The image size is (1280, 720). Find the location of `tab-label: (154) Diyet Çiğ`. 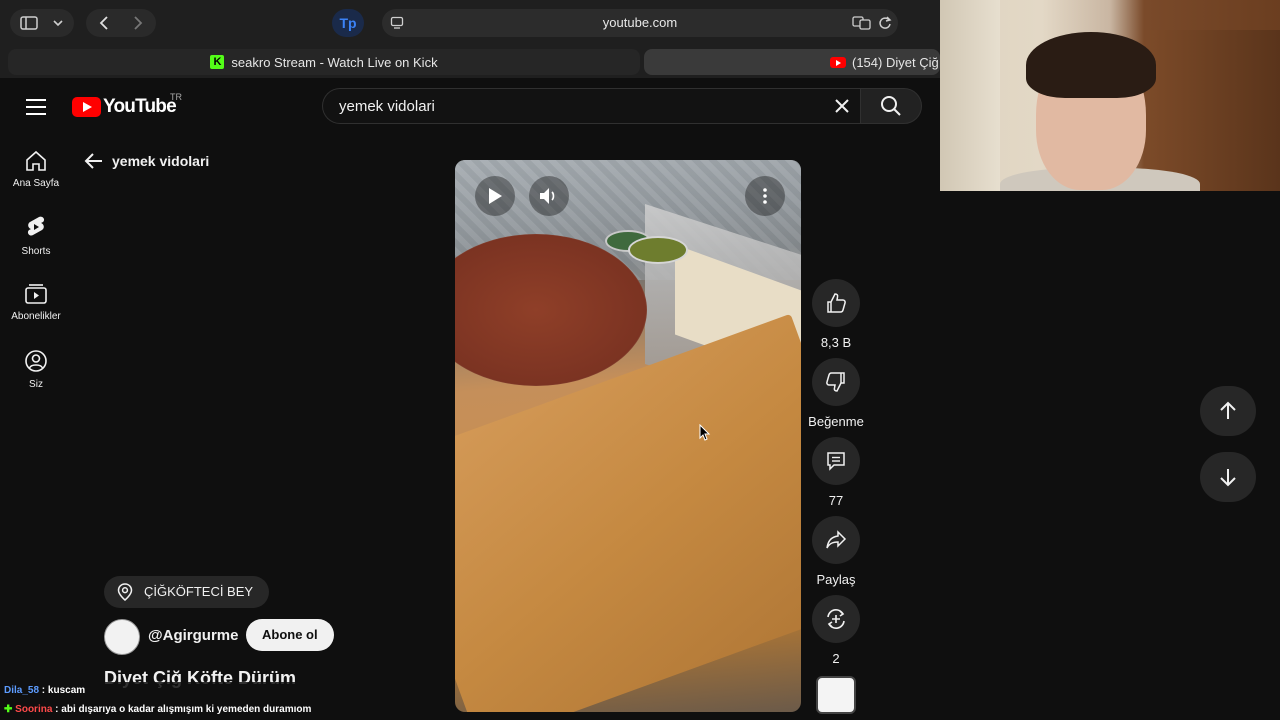

tab-label: (154) Diyet Çiğ is located at coordinates (895, 62).